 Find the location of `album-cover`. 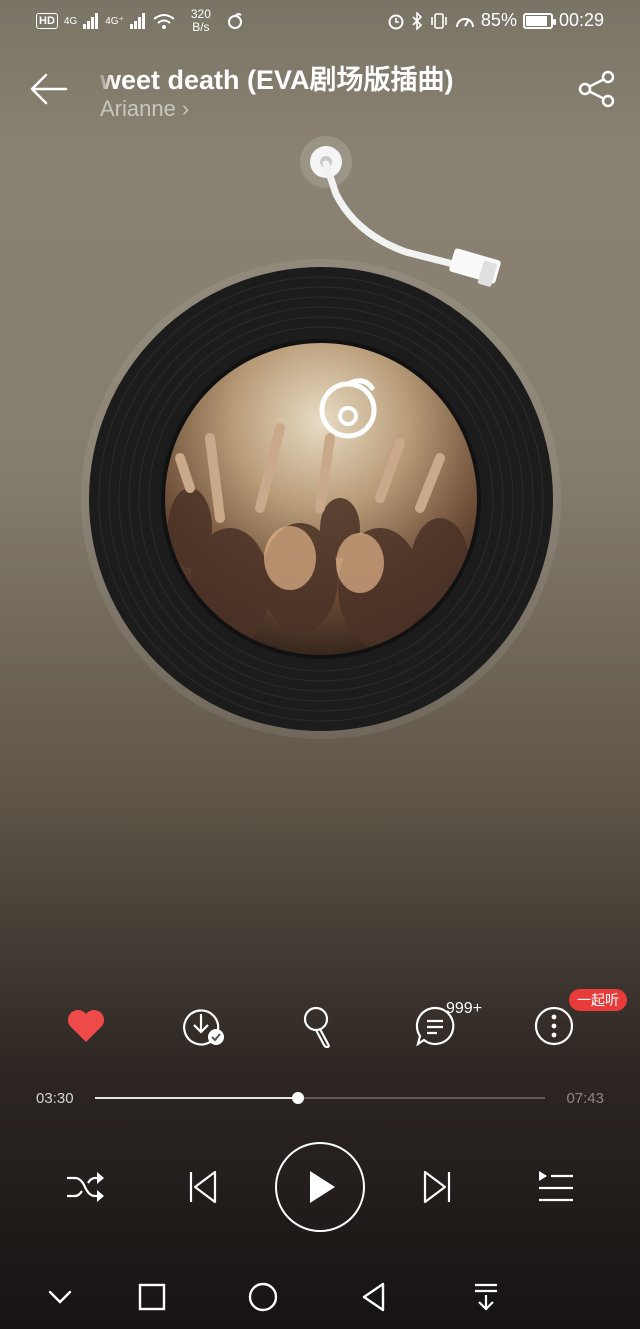

album-cover is located at coordinates (321, 499).